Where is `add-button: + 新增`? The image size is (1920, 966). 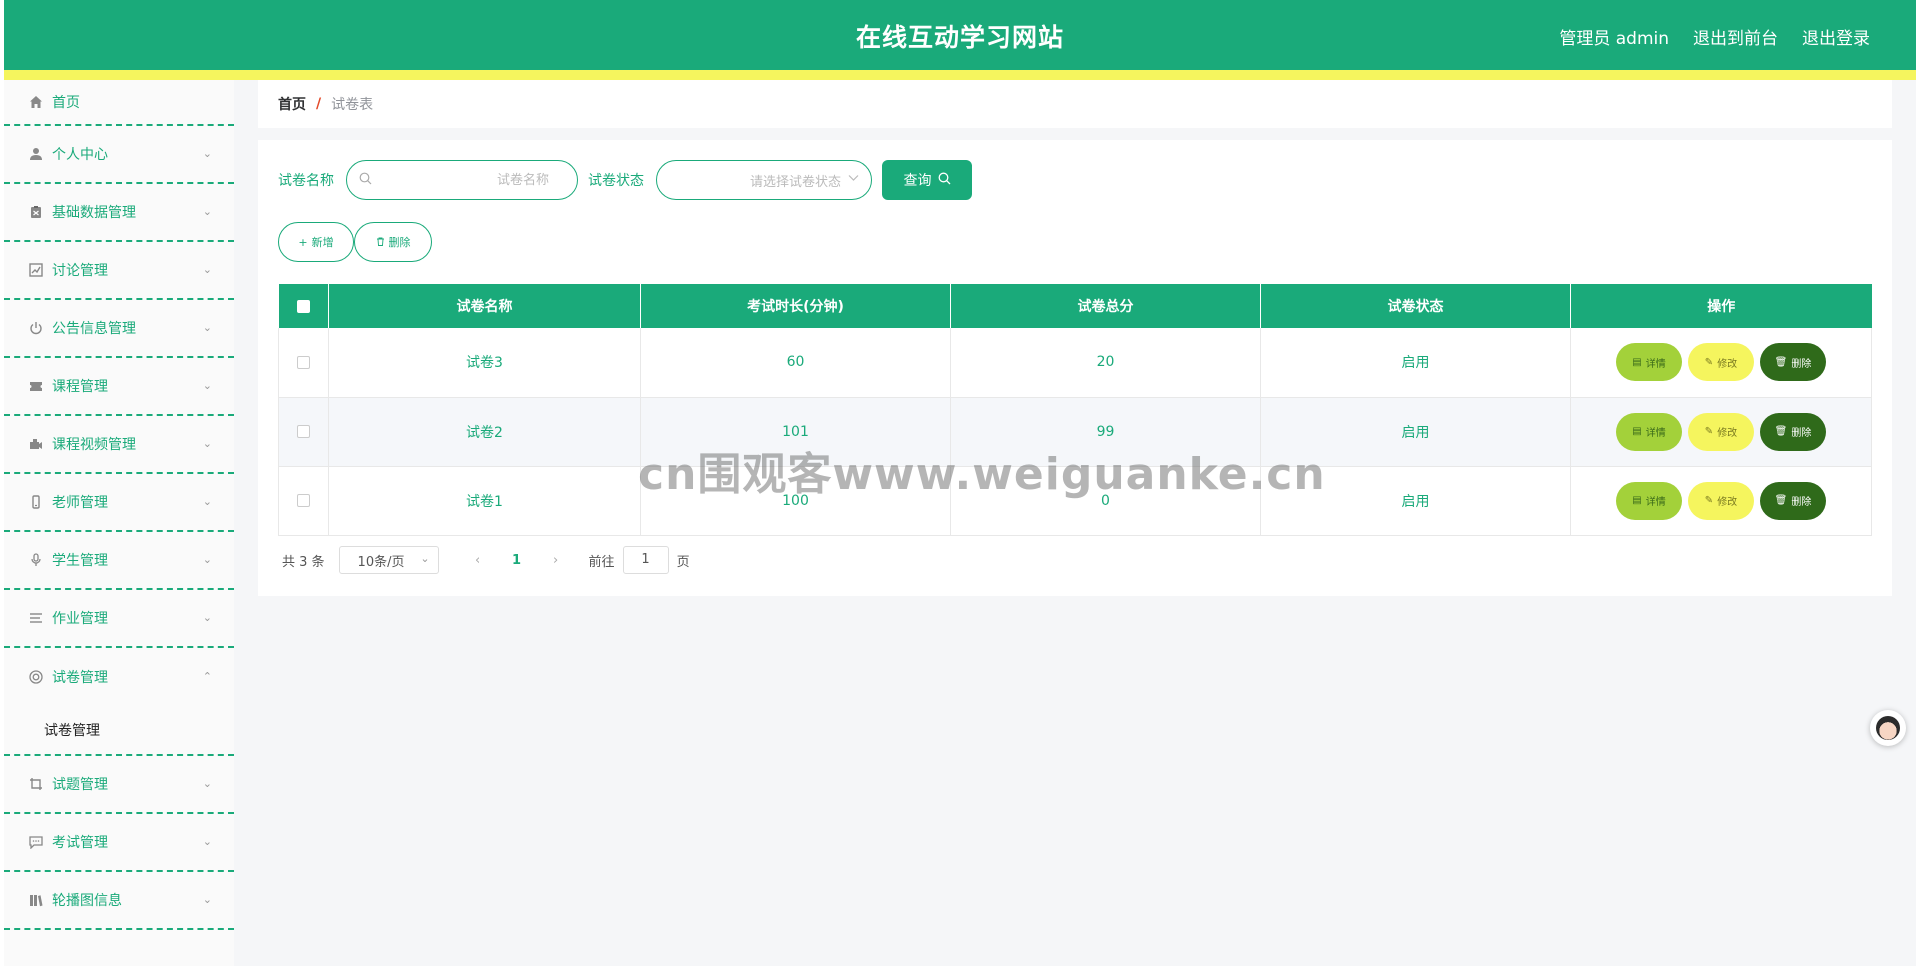 add-button: + 新增 is located at coordinates (316, 242).